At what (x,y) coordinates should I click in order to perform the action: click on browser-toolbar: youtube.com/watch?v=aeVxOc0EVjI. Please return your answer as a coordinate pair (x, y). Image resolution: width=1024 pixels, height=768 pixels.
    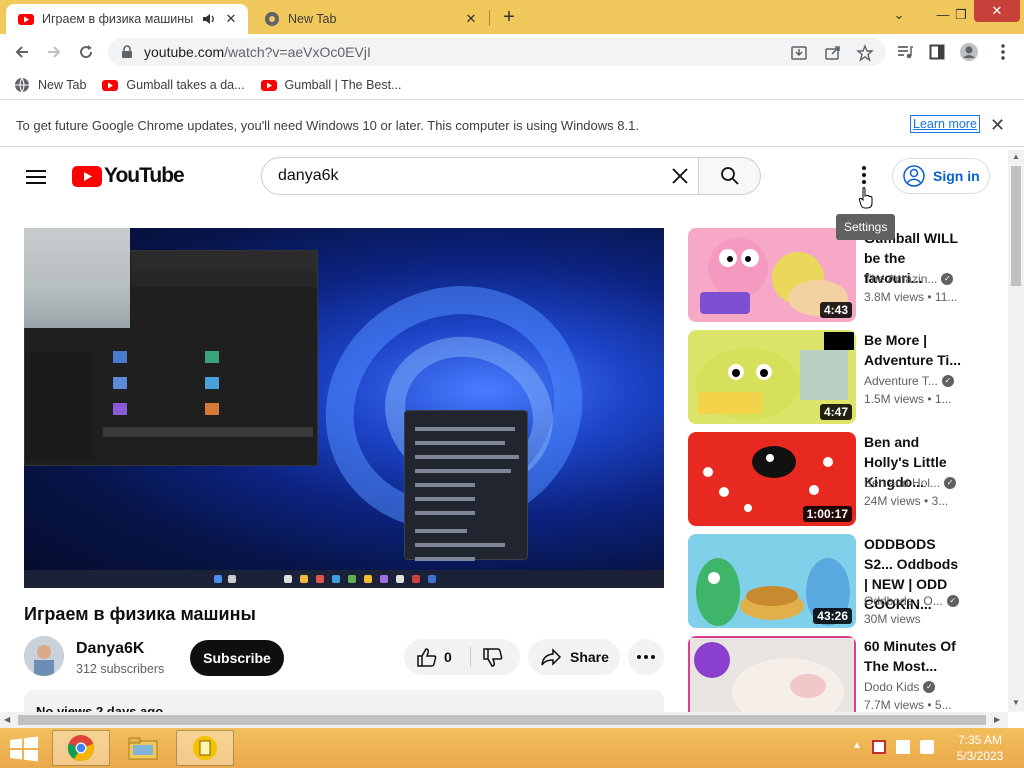
    Looking at the image, I should click on (512, 52).